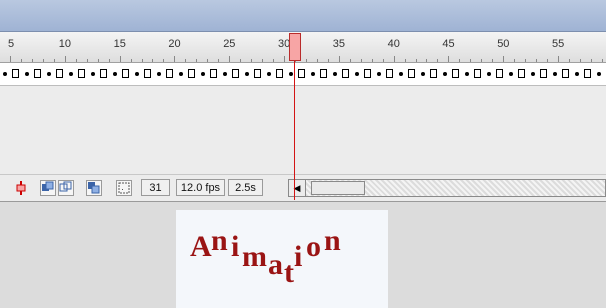 This screenshot has width=606, height=308. Describe the element at coordinates (200, 187) in the screenshot. I see `frame-rate-field: 12.0 fps` at that location.